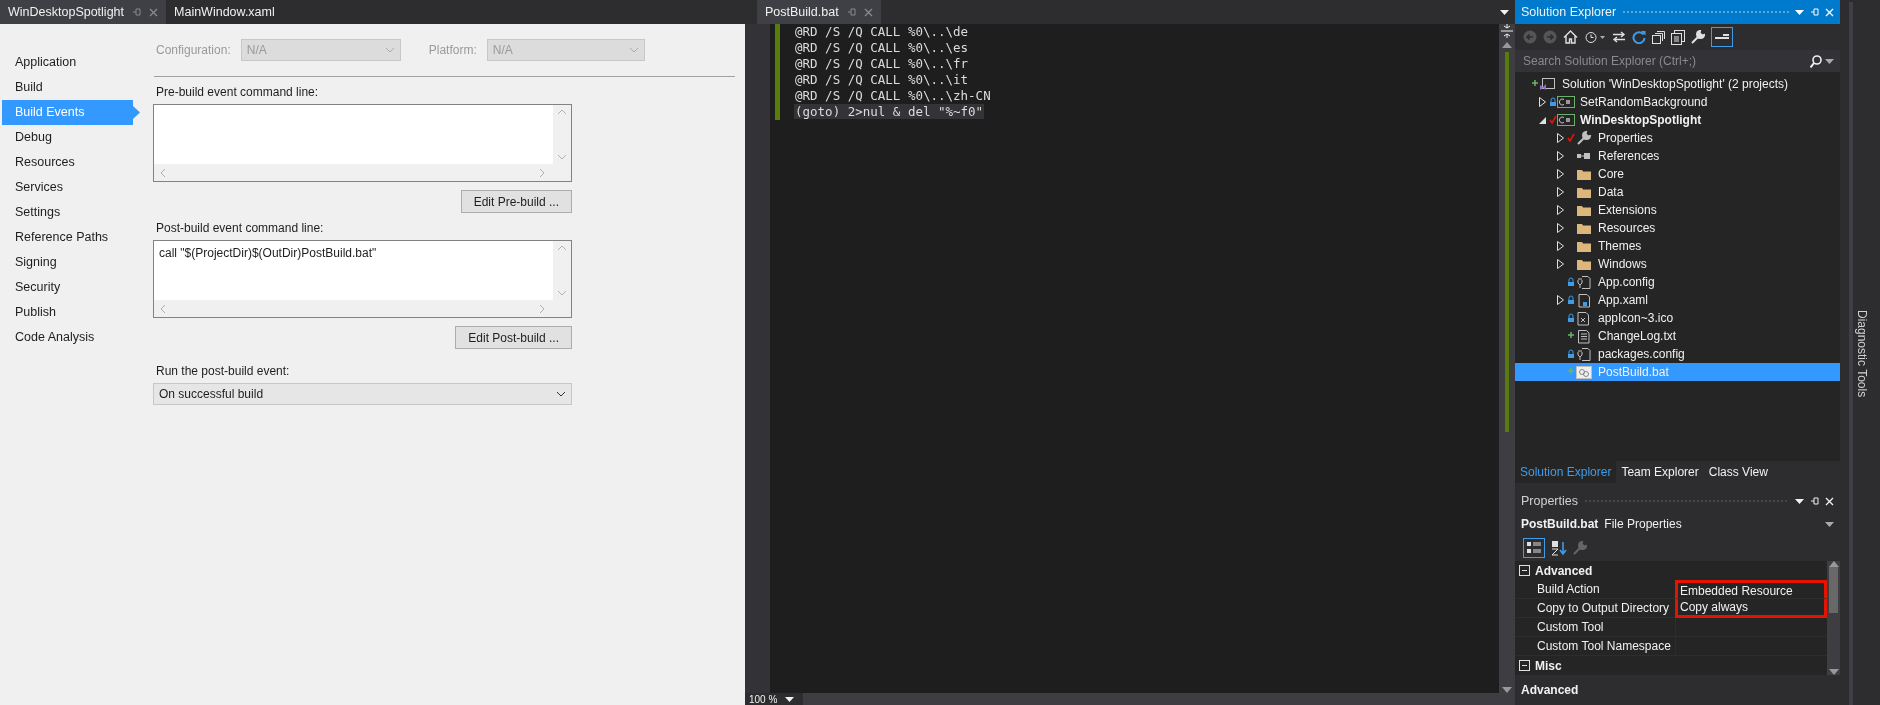 This screenshot has height=705, width=1880. I want to click on home-icon, so click(1570, 37).